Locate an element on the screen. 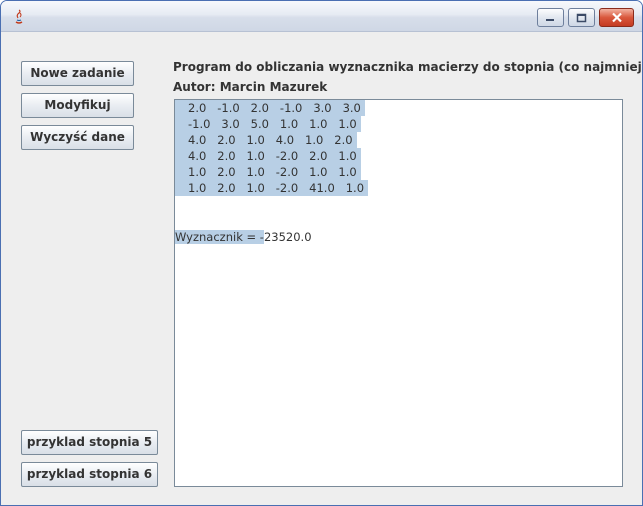  matrix-row: 2.0 -1.0 2.0 -1.0 3.0 3.0 is located at coordinates (270, 108).